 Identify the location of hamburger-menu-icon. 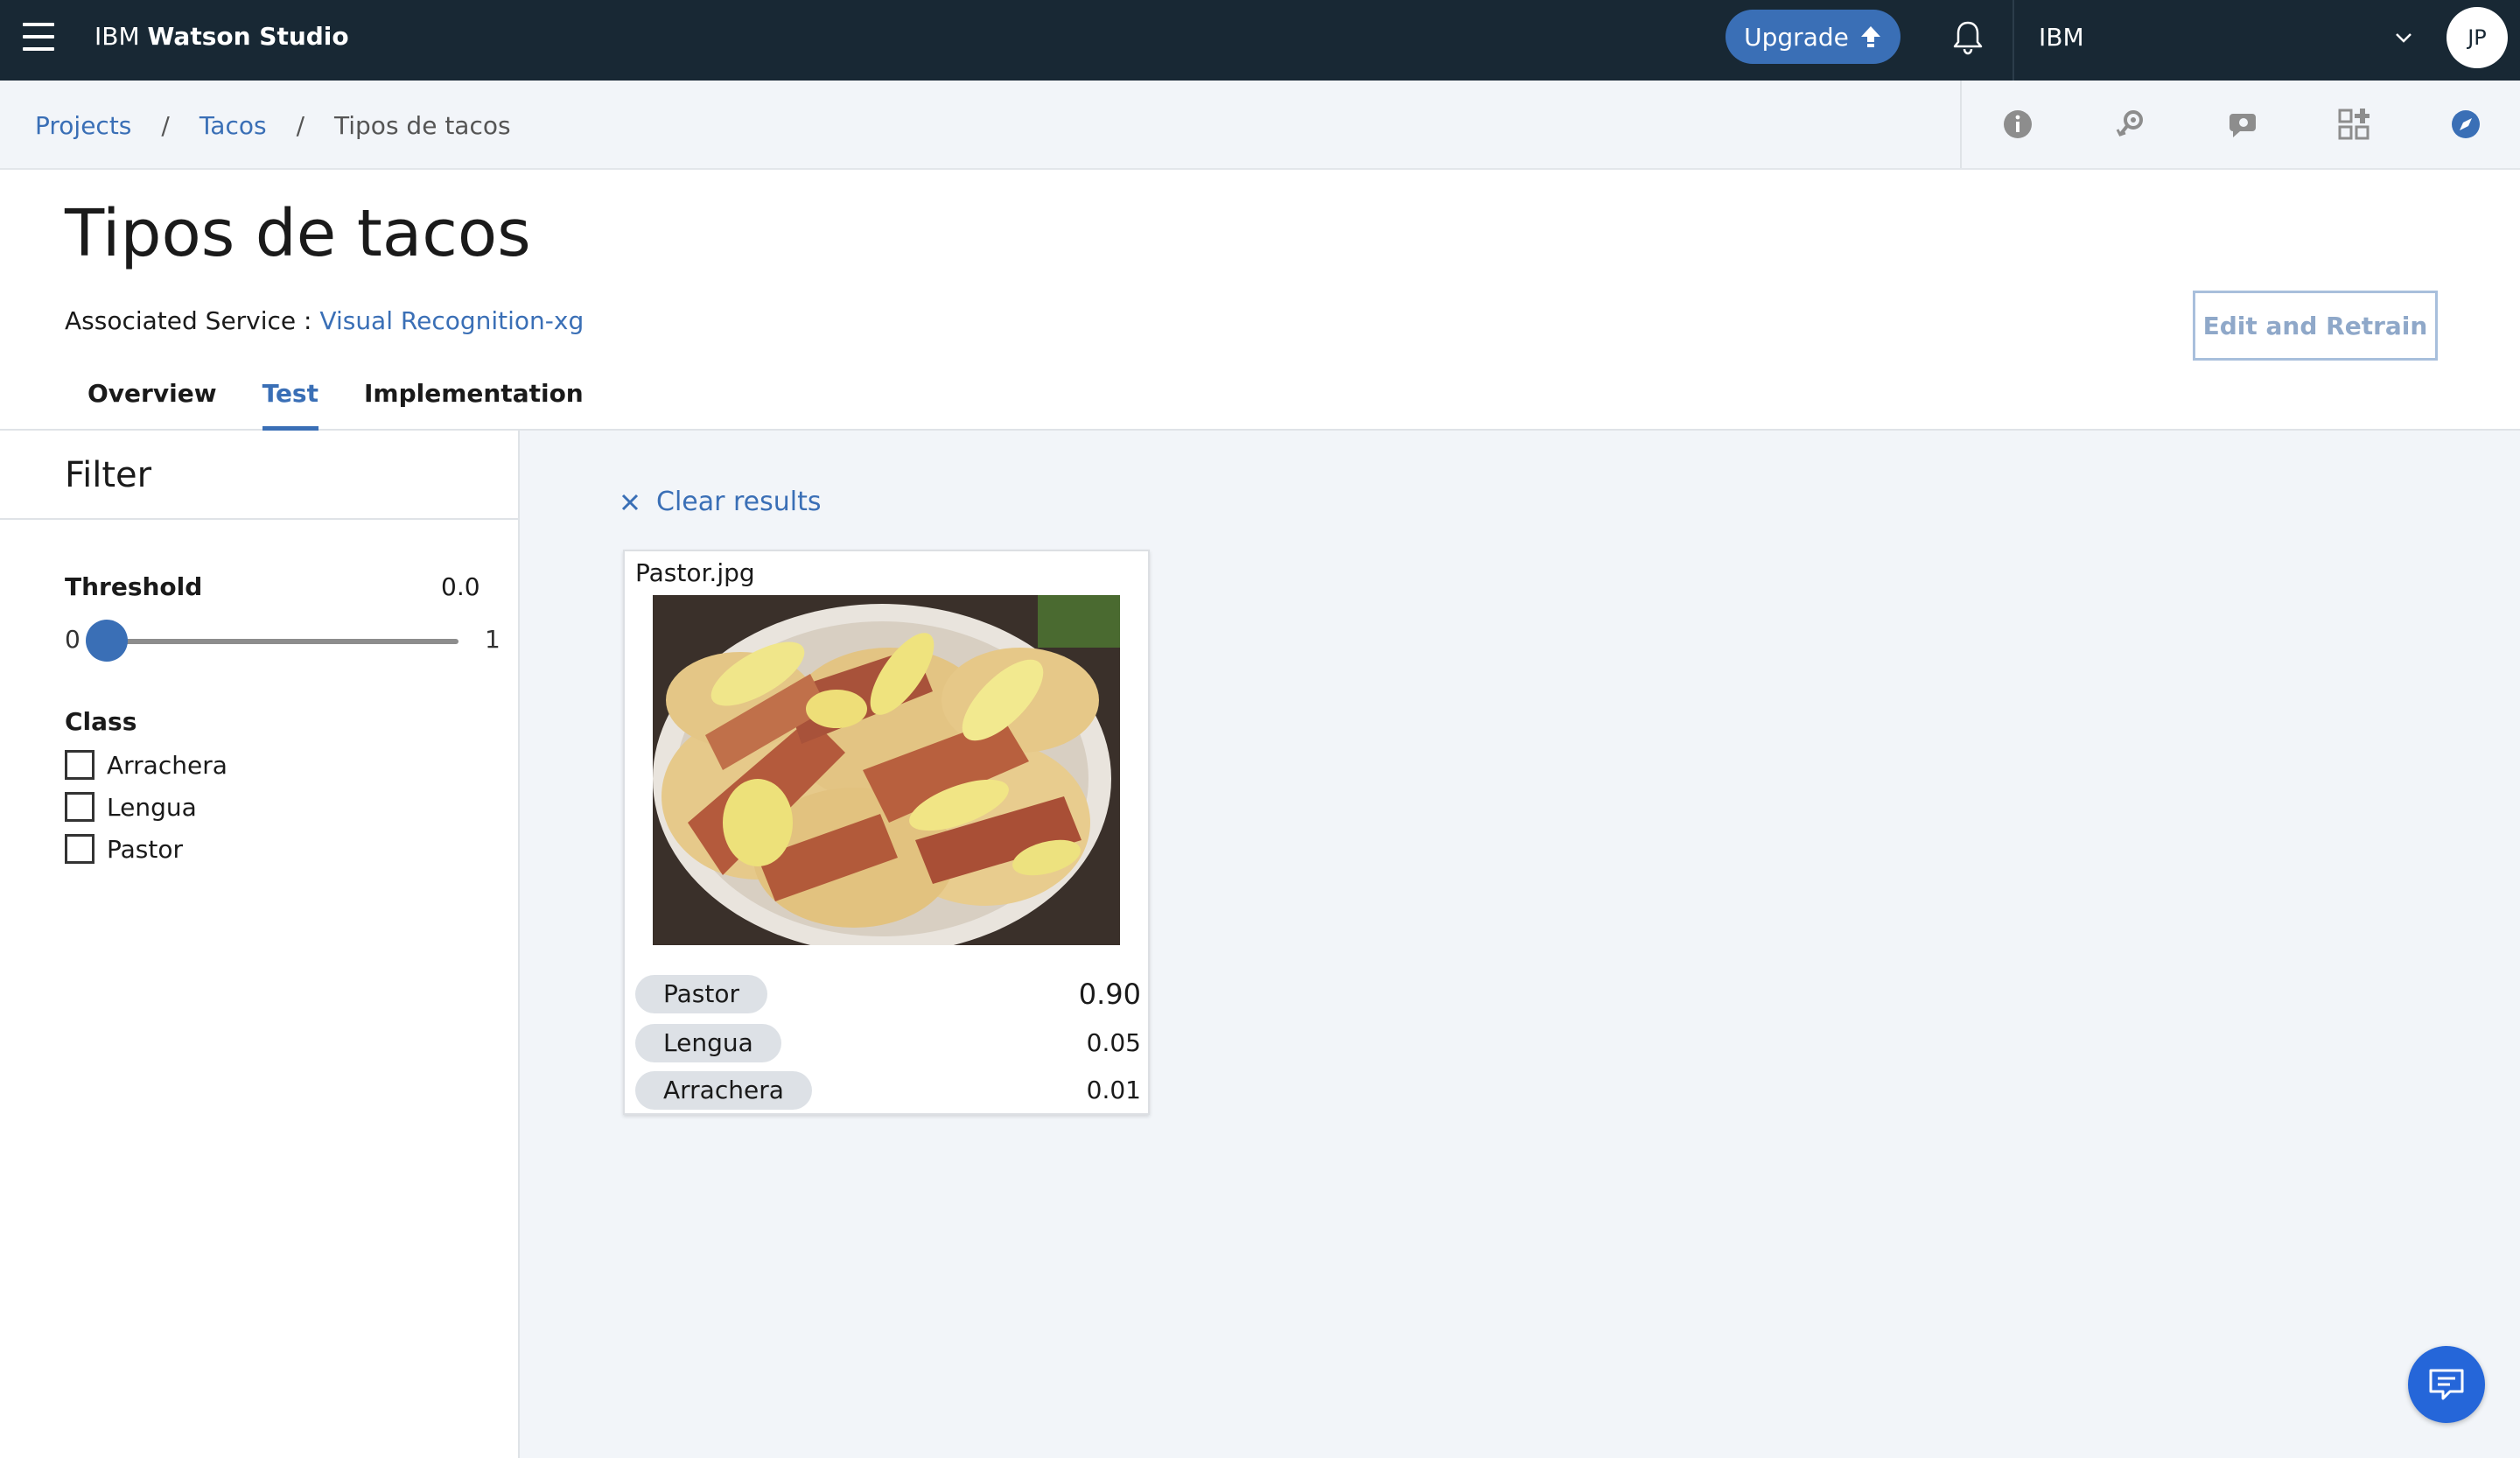
(38, 37).